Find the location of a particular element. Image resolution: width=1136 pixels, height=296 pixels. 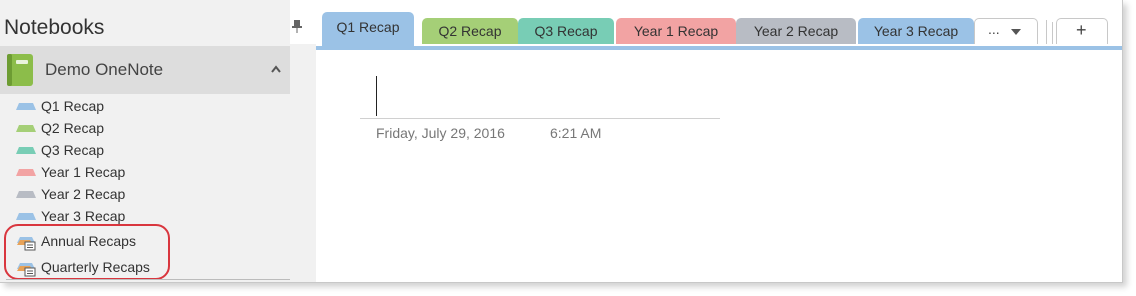

section-label: Q2 Recap is located at coordinates (73, 128).